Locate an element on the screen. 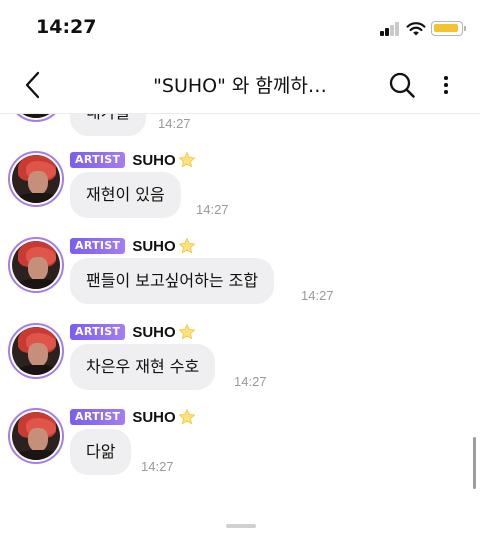 This screenshot has width=480, height=535. message-text: 내가들 is located at coordinates (108, 118).